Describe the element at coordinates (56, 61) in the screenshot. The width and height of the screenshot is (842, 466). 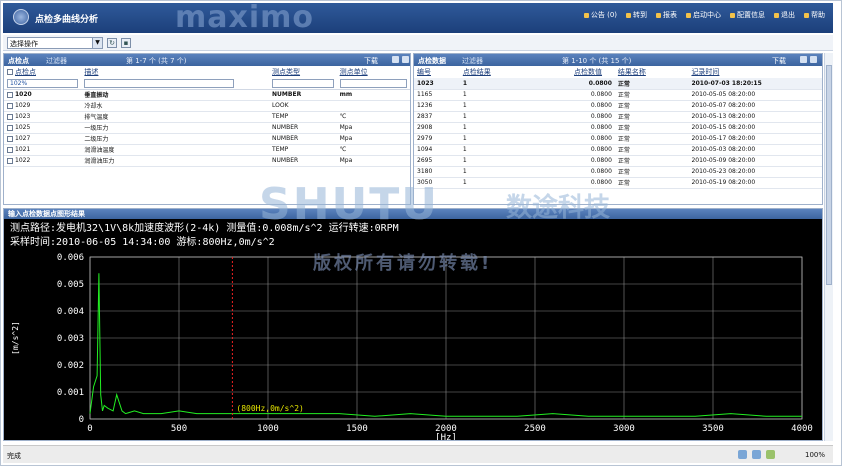
I see `left-filter-button: 过滤器` at that location.